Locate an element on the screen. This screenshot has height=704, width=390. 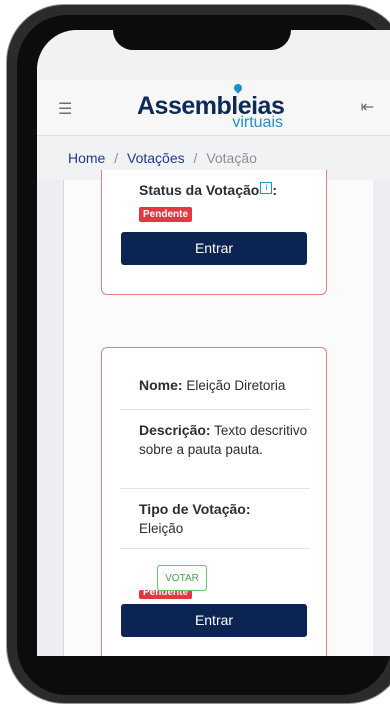
voting-card: Status da Votação i: Pendente Entrar is located at coordinates (214, 232).